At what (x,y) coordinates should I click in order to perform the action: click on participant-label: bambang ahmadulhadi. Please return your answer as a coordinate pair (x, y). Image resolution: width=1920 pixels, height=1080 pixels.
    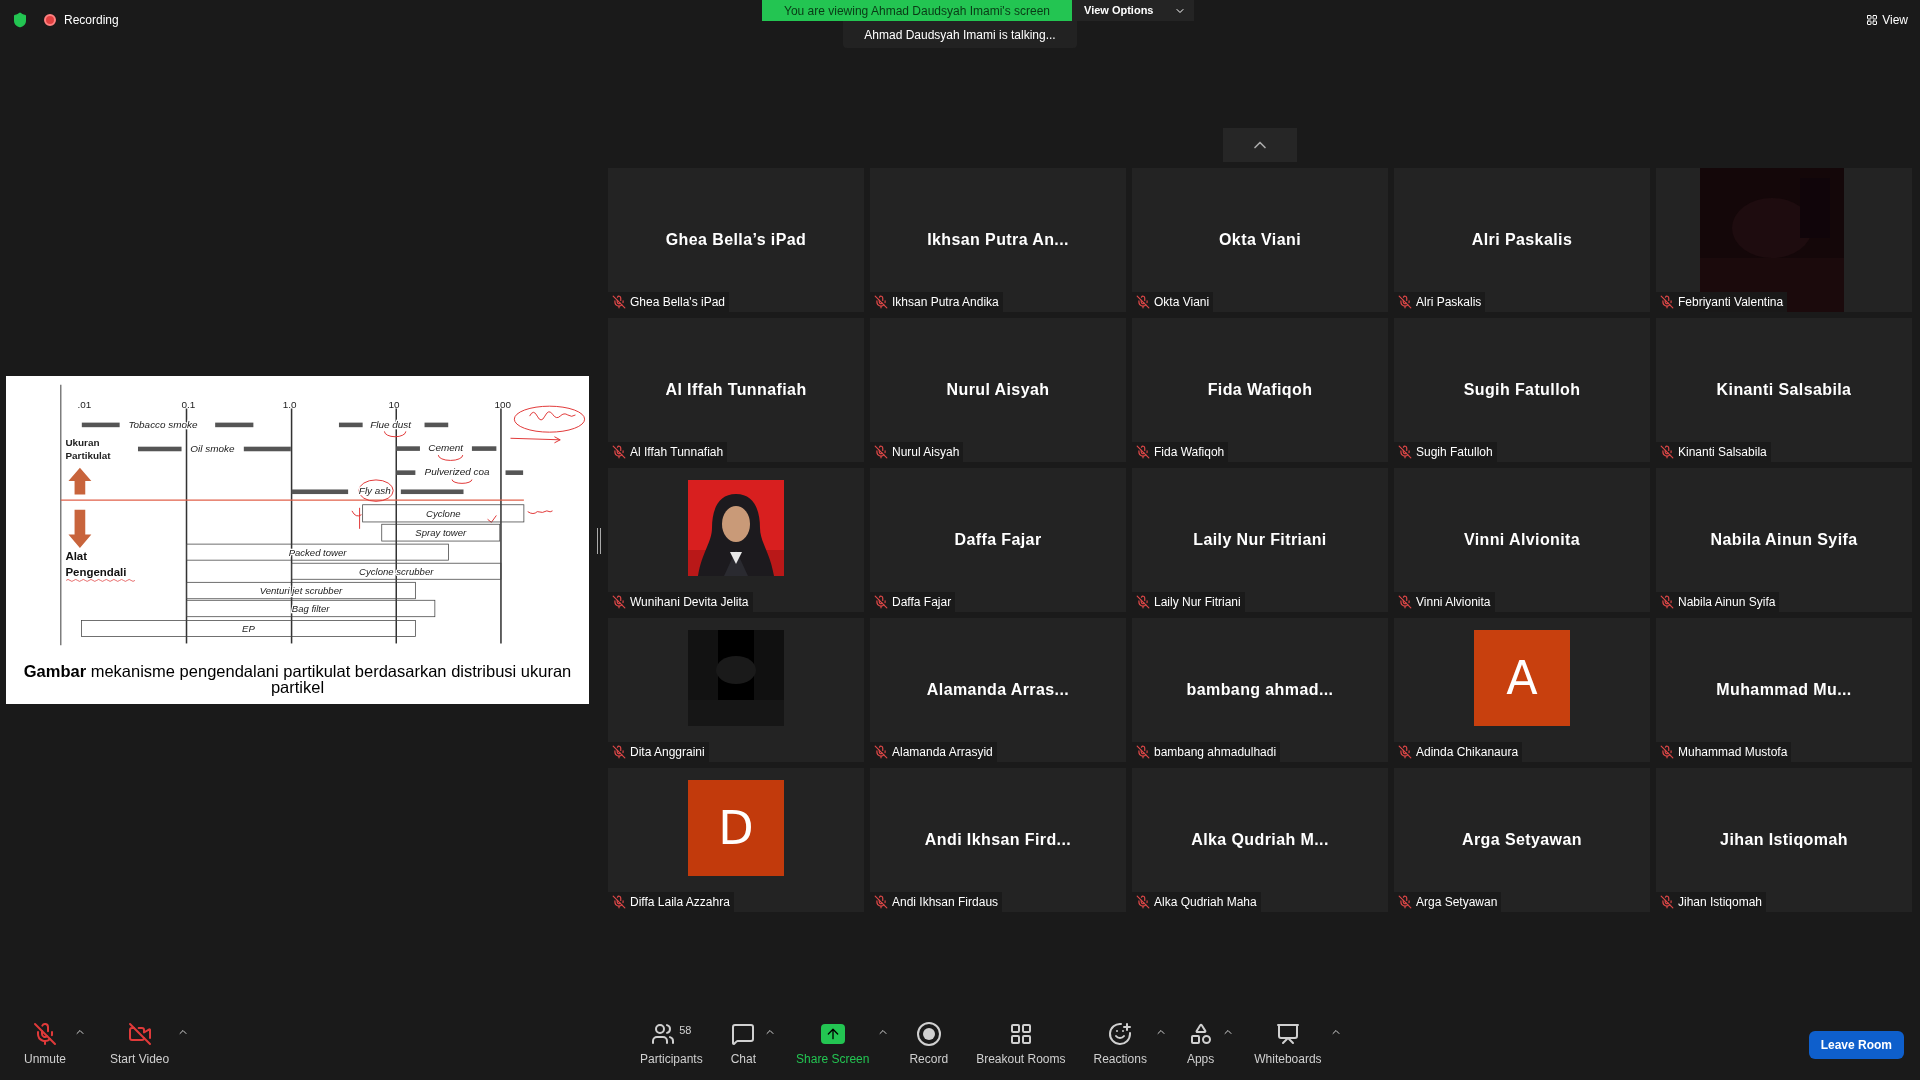
    Looking at the image, I should click on (1215, 752).